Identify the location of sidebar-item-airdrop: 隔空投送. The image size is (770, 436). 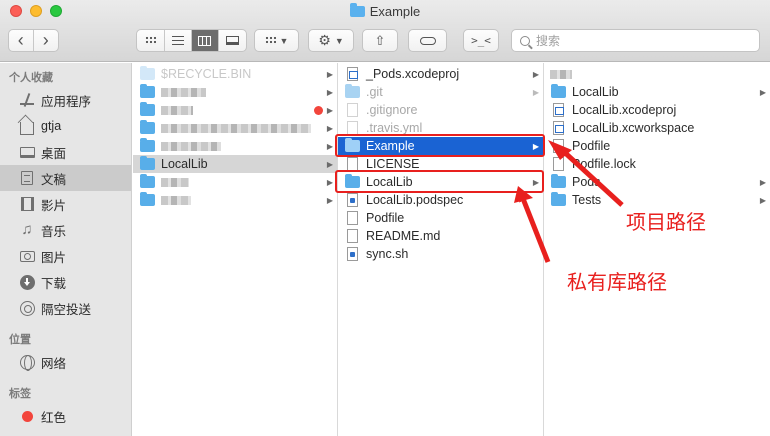
(65, 308).